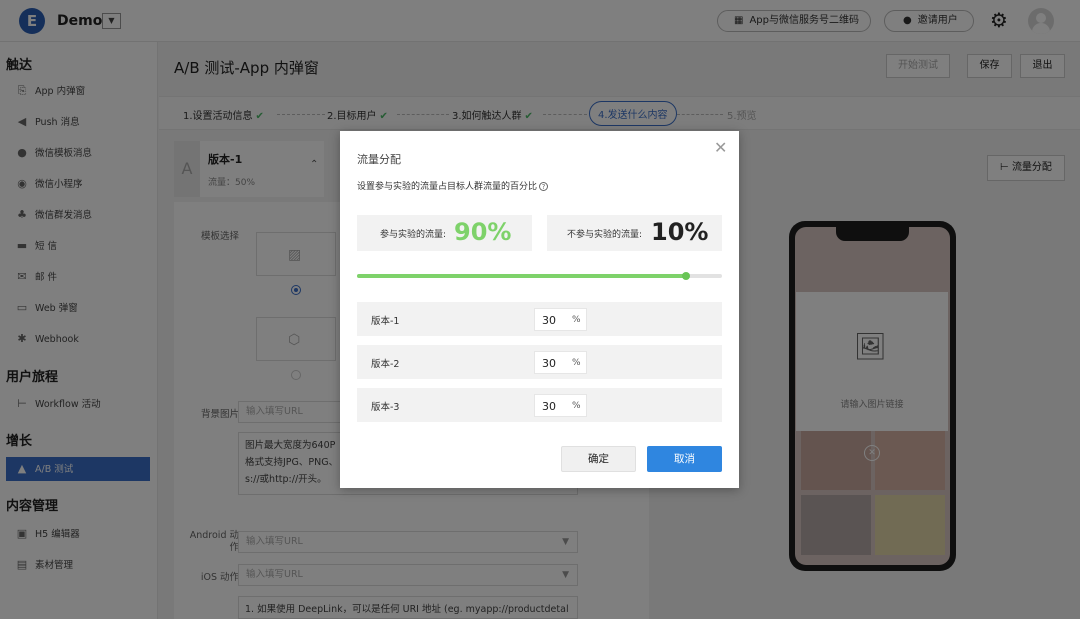 The image size is (1080, 619). I want to click on close-icon: ✕, so click(720, 147).